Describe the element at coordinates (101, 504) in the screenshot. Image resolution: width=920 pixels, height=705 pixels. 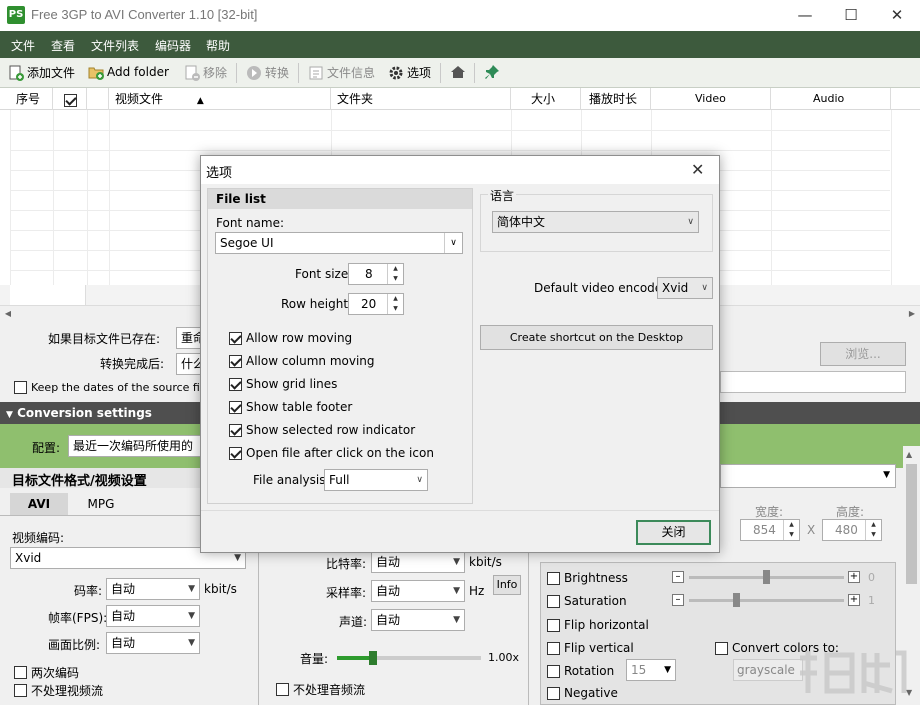
I see `tab-mpg: MPG` at that location.